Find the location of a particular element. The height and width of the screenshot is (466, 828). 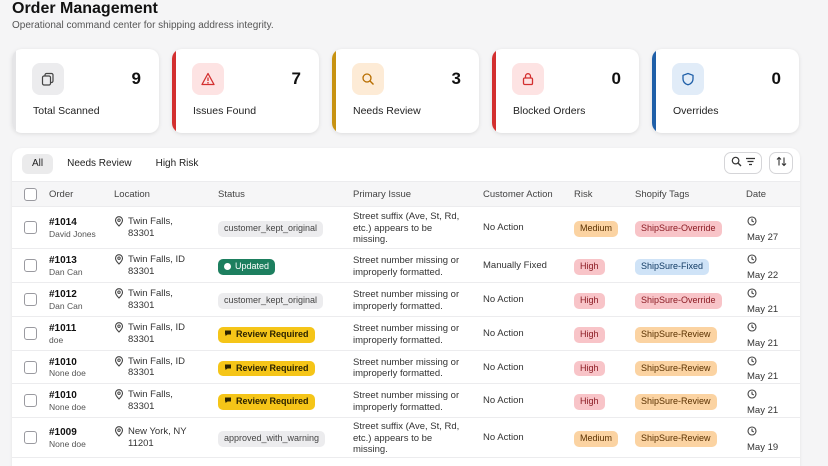

order-cell: #1012 Dan Can is located at coordinates (66, 300).